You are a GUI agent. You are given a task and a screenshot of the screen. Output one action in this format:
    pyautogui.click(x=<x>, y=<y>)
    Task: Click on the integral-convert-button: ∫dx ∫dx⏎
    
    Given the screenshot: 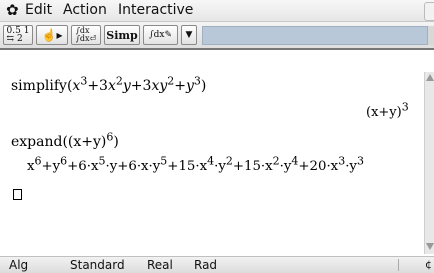 What is the action you would take?
    pyautogui.click(x=86, y=35)
    